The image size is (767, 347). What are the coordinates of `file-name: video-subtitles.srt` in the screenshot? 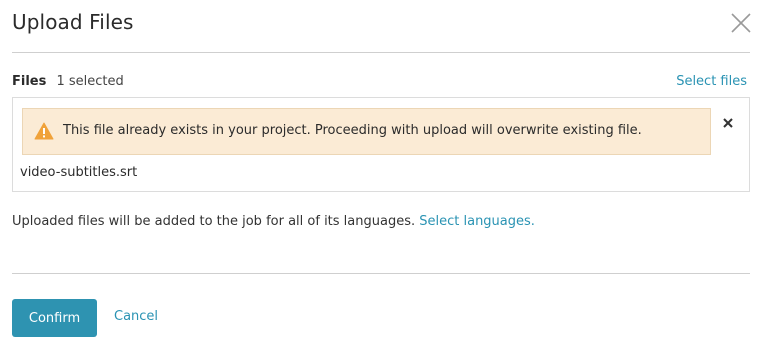 It's located at (79, 172).